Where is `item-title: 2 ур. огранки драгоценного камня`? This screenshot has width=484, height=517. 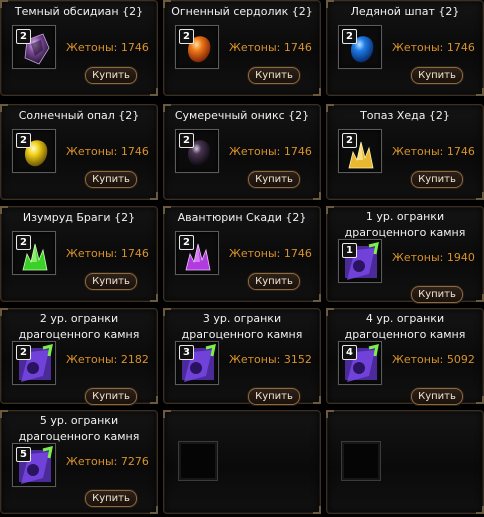
item-title: 2 ур. огранки драгоценного камня is located at coordinates (79, 326).